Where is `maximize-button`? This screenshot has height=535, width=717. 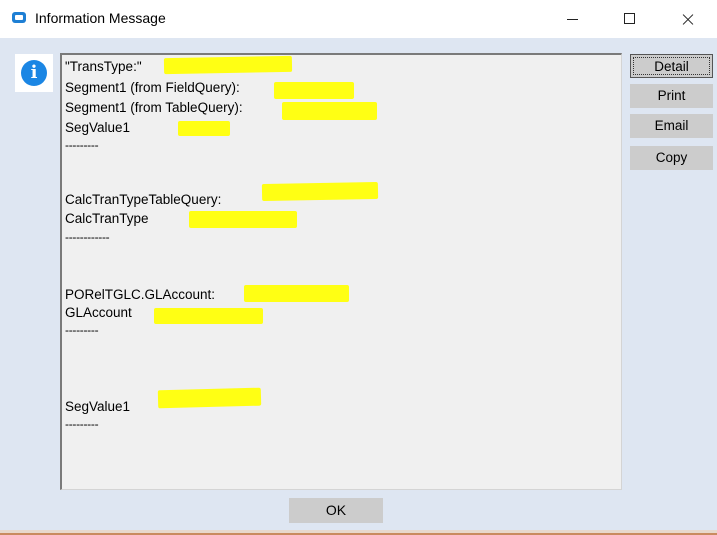 maximize-button is located at coordinates (630, 19).